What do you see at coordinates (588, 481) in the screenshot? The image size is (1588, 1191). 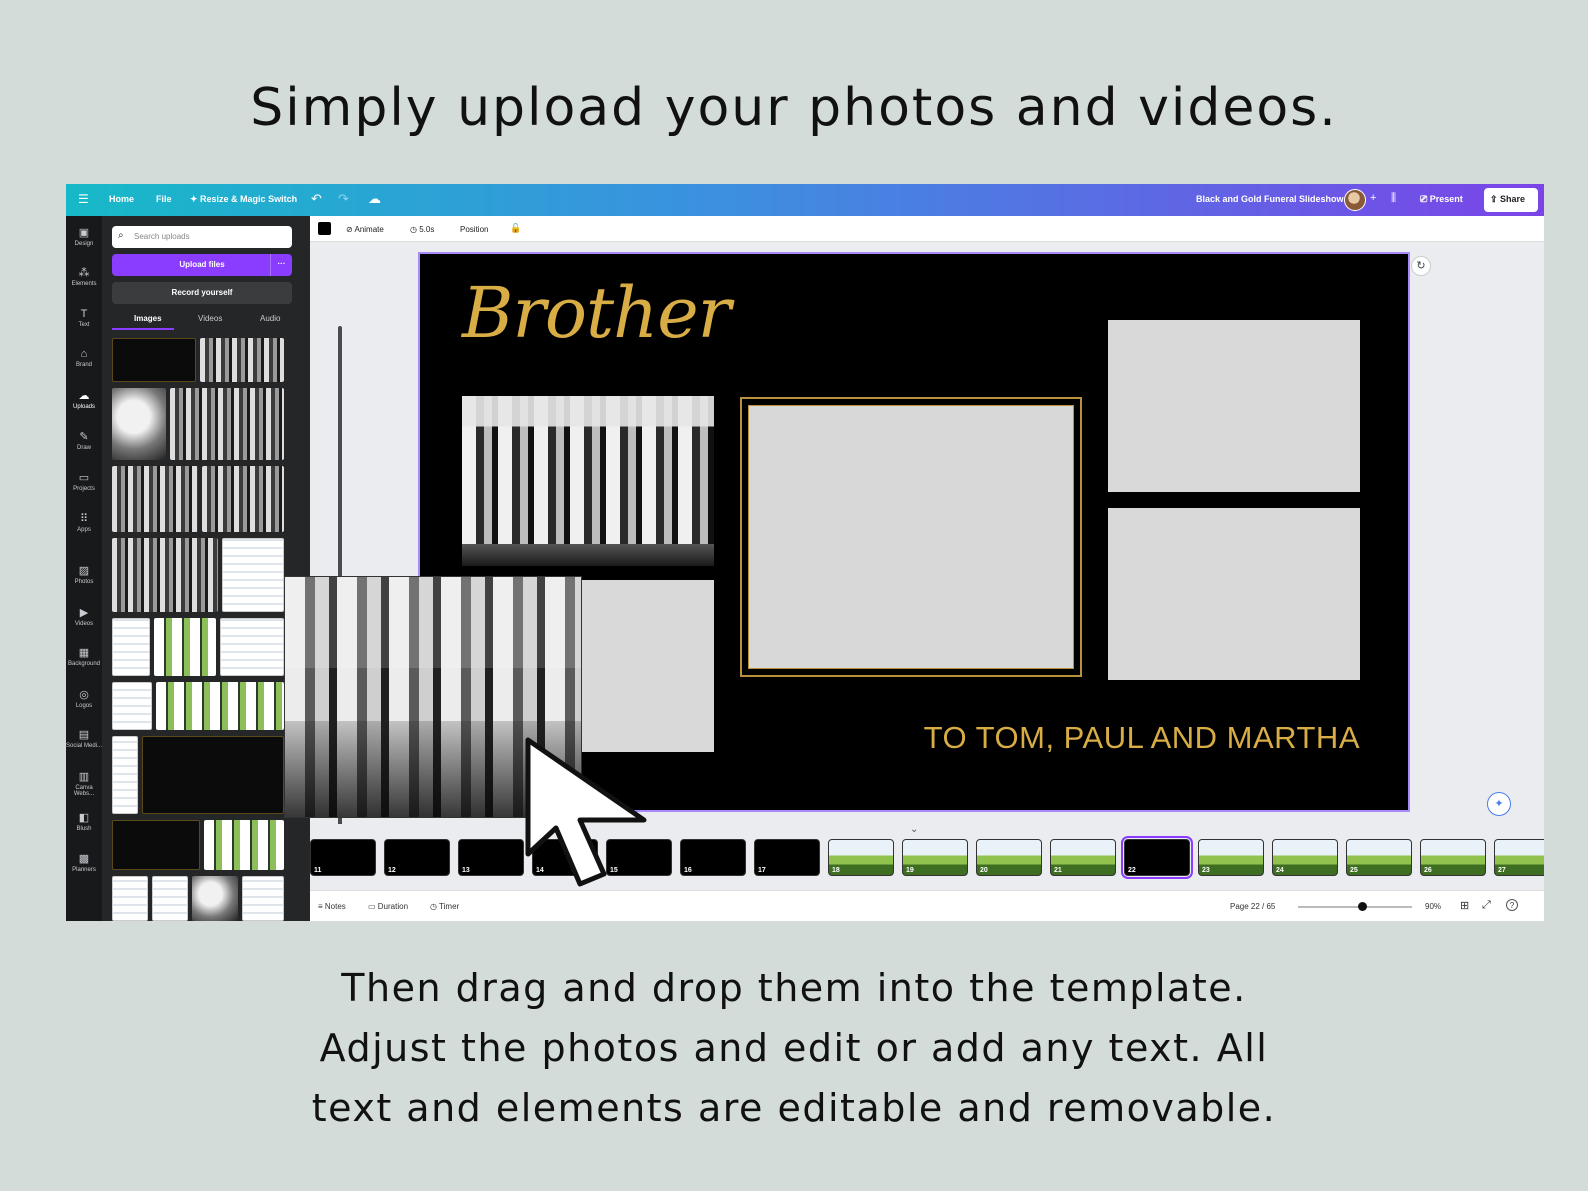 I see `slide-group-photo` at bounding box center [588, 481].